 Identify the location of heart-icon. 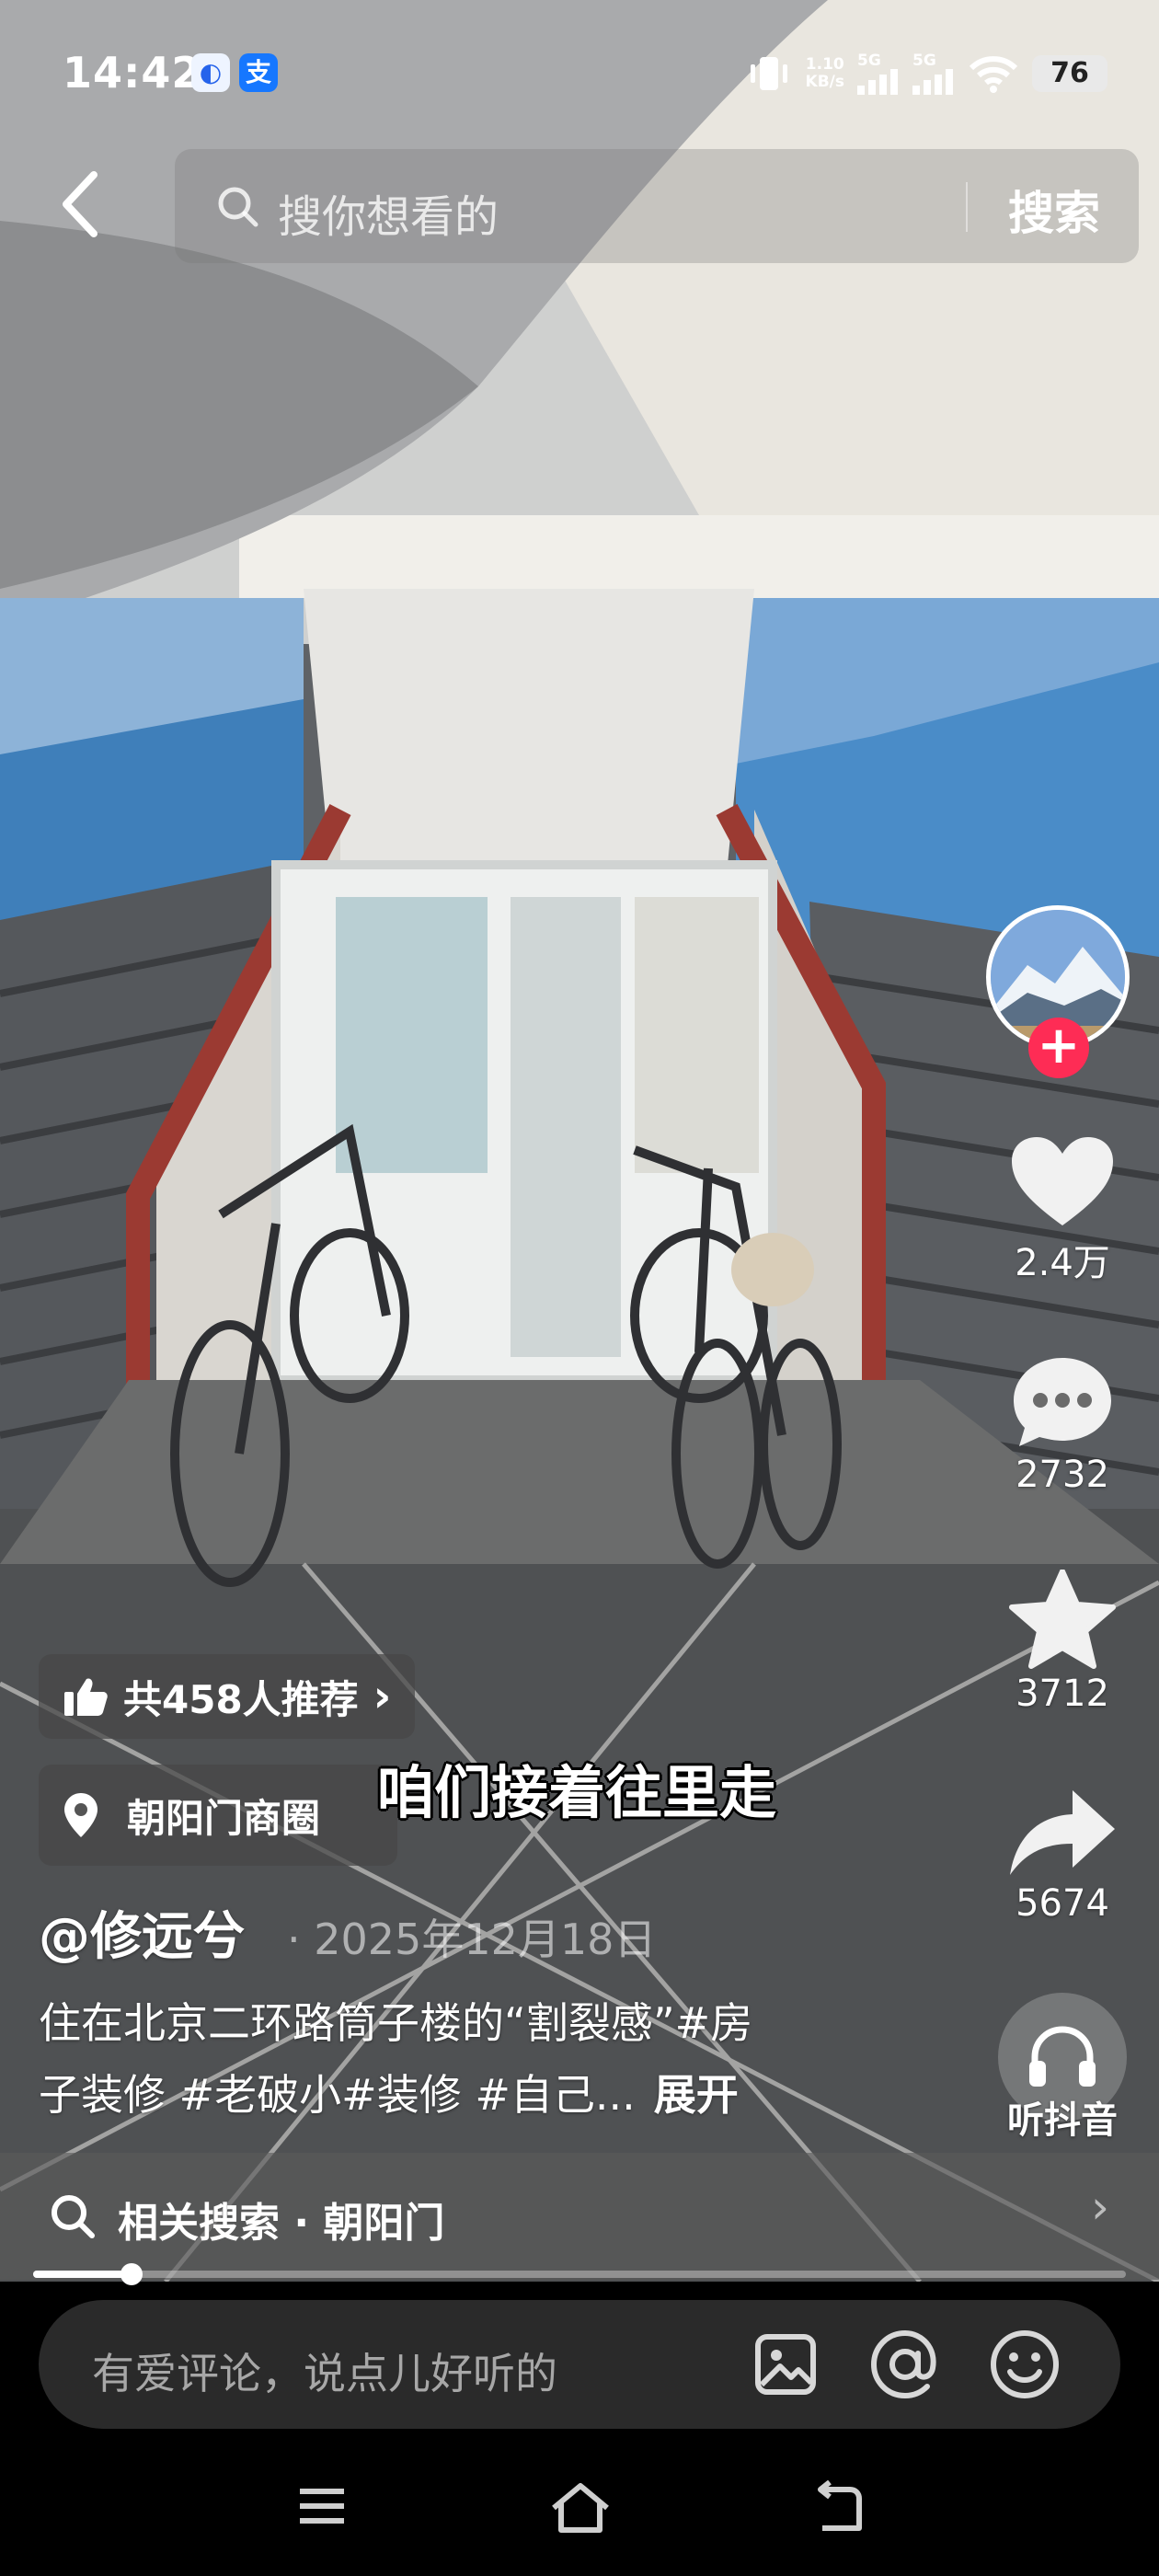
(1062, 1181).